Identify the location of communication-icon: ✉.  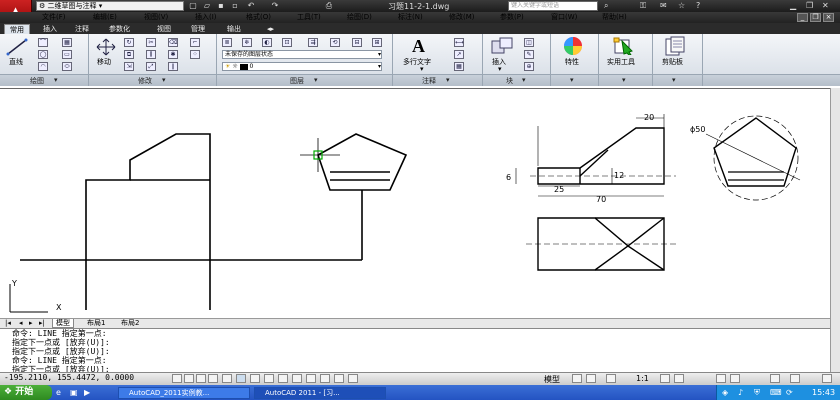
(663, 5).